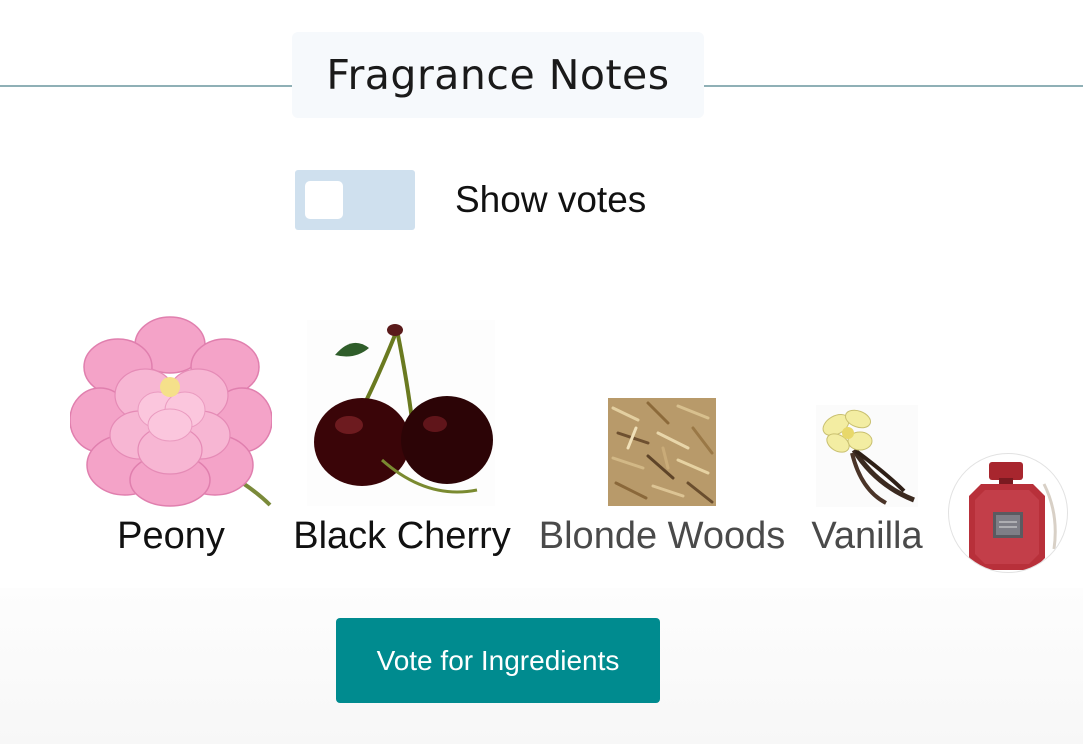  Describe the element at coordinates (355, 200) in the screenshot. I see `show-votes-toggle` at that location.